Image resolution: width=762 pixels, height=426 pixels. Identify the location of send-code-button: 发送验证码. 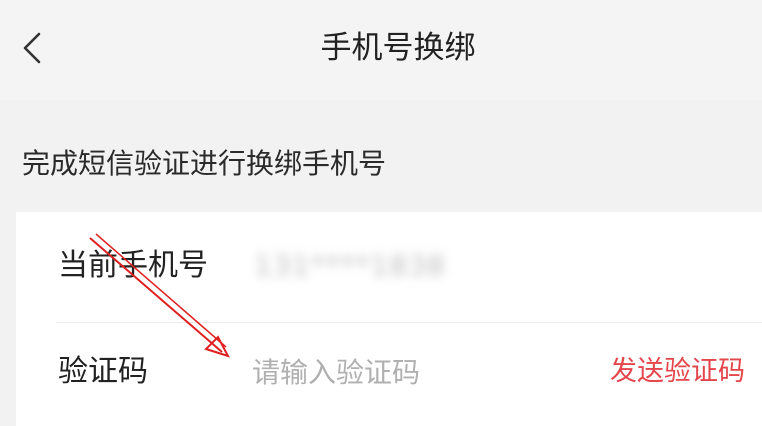
(677, 372).